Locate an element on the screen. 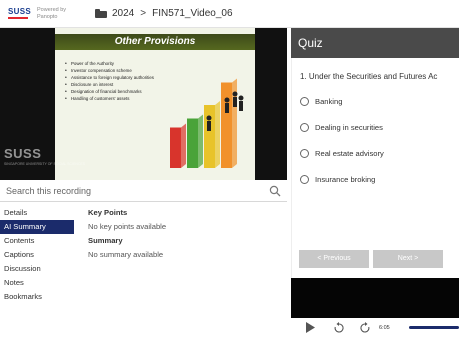 The width and height of the screenshot is (459, 337). current-time: 6:05 is located at coordinates (384, 327).